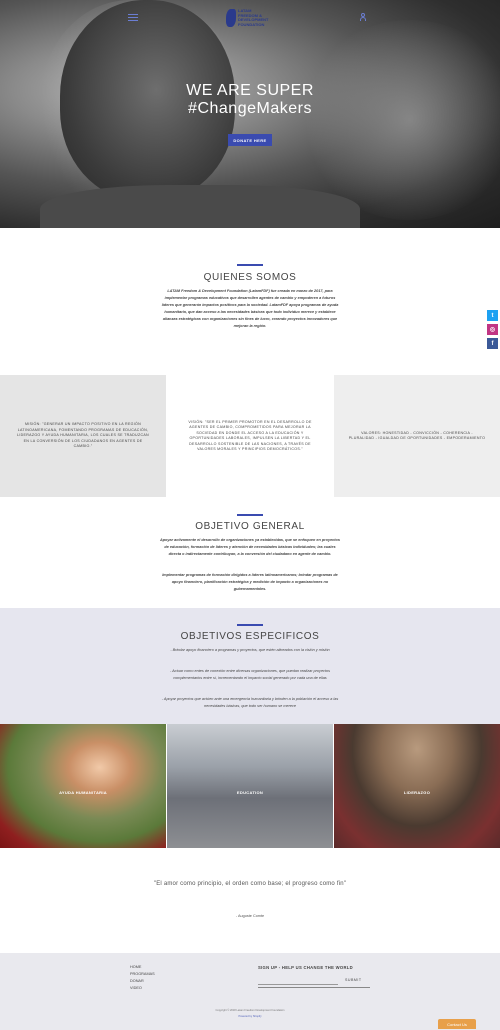 Image resolution: width=500 pixels, height=1030 pixels. What do you see at coordinates (298, 980) in the screenshot?
I see `email-input` at bounding box center [298, 980].